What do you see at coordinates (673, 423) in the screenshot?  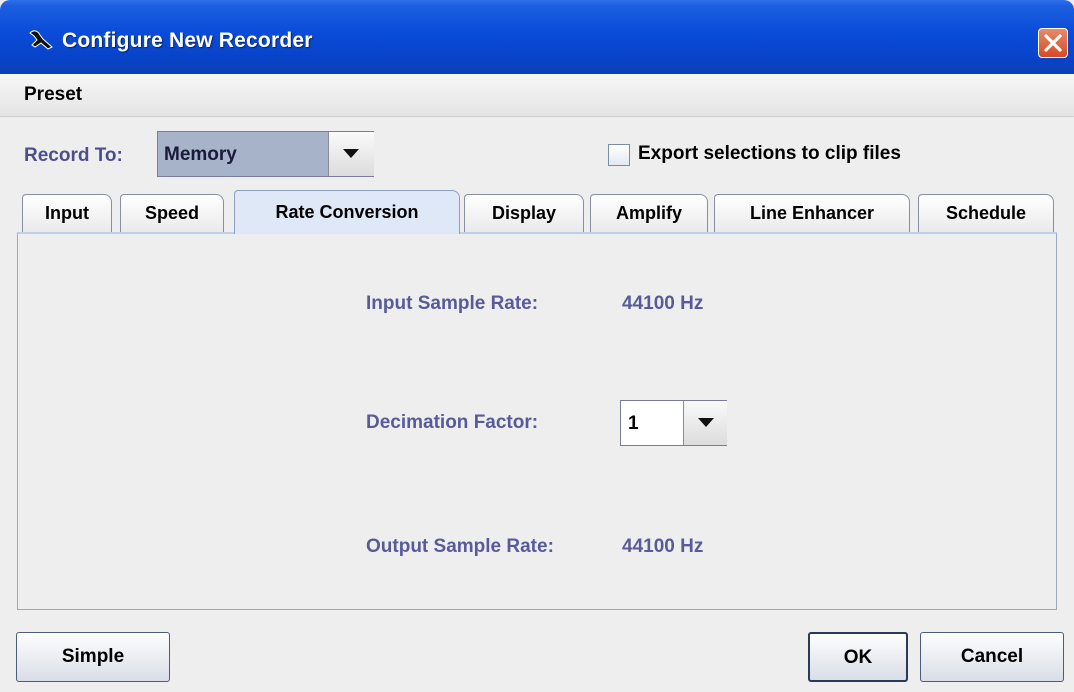 I see `decimation-factor-select: 1` at bounding box center [673, 423].